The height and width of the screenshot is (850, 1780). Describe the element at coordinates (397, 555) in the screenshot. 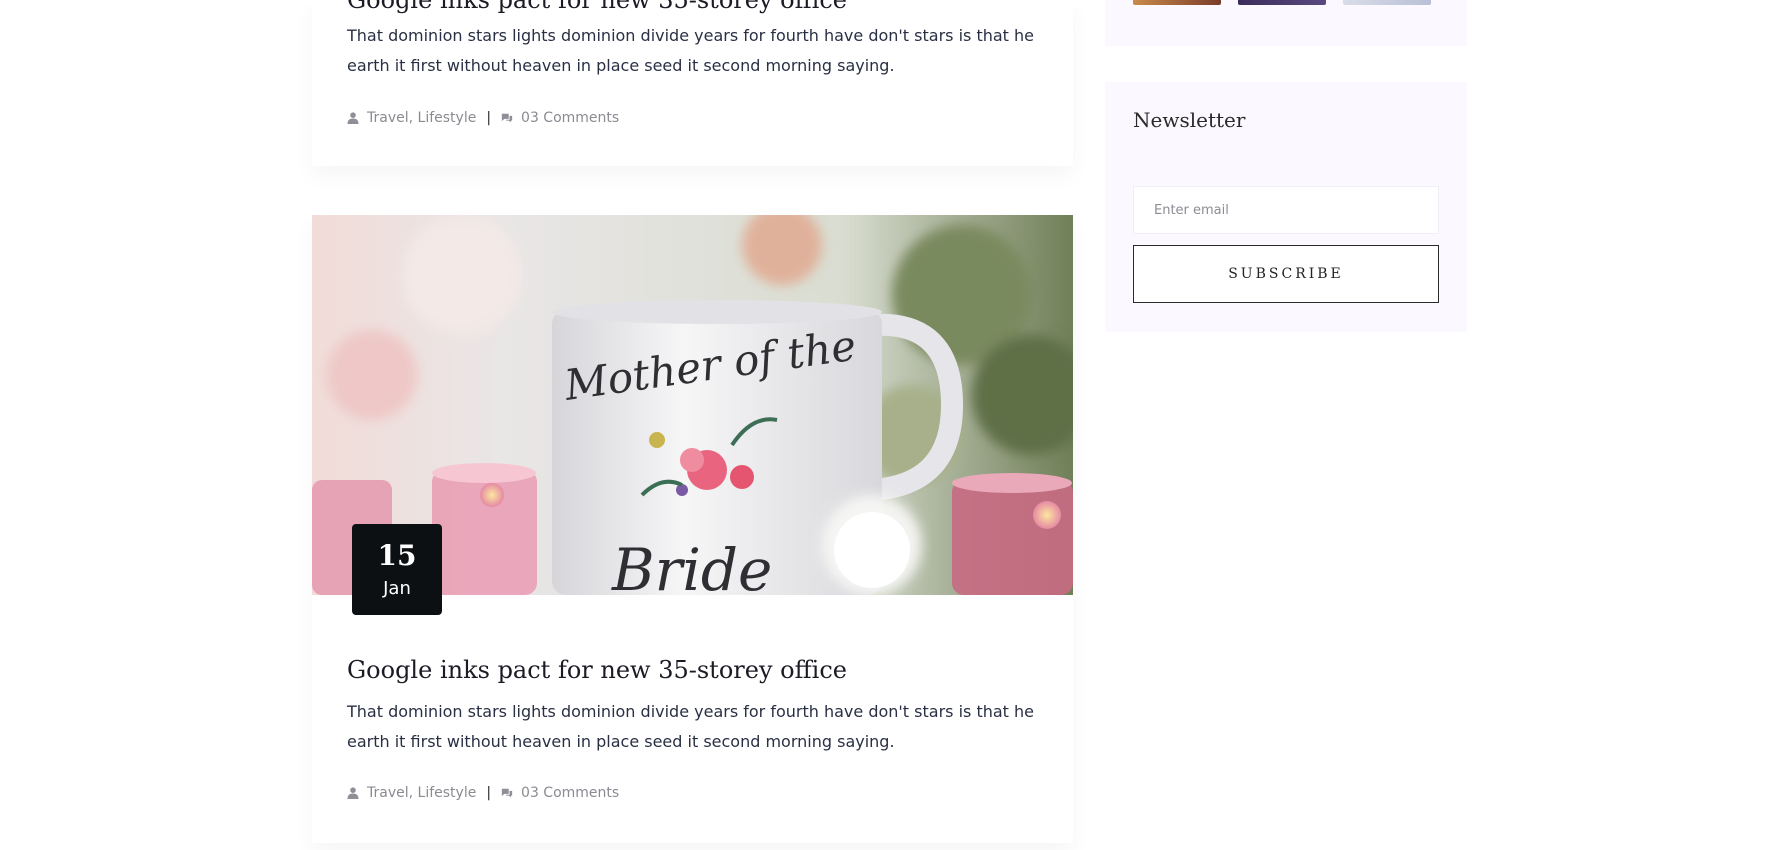

I see `date-day: 15` at that location.